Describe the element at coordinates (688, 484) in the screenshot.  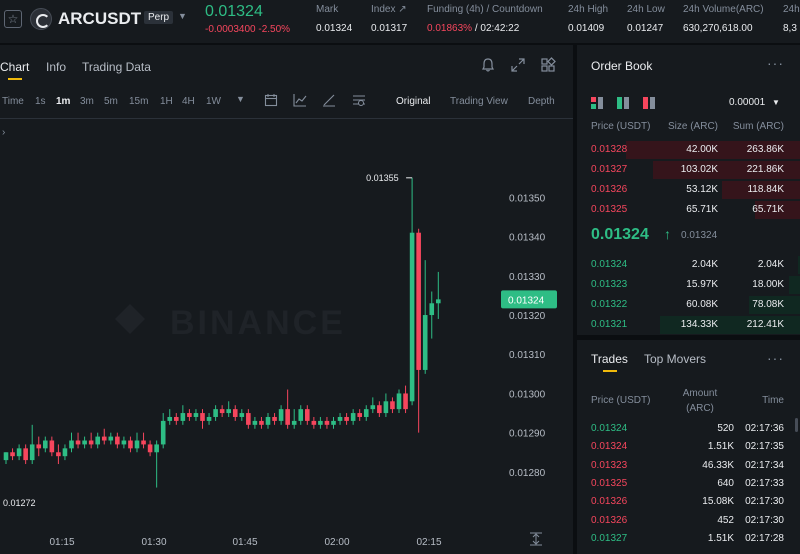
I see `trade-row: 0.01325 640 02:17:33` at that location.